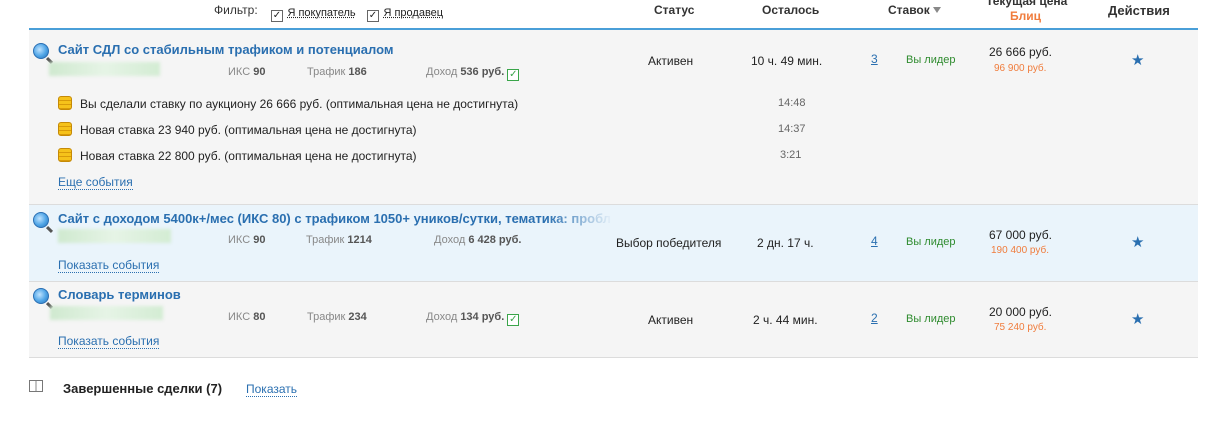 This screenshot has height=421, width=1221. I want to click on lot-bids-link-2: 4, so click(874, 241).